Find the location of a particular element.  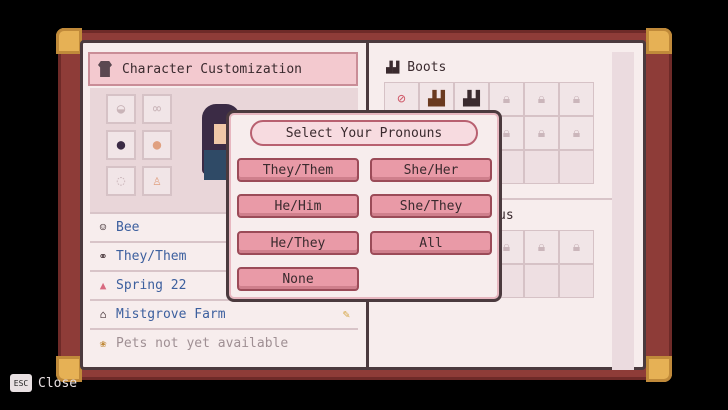

face-slot: ● is located at coordinates (157, 145).